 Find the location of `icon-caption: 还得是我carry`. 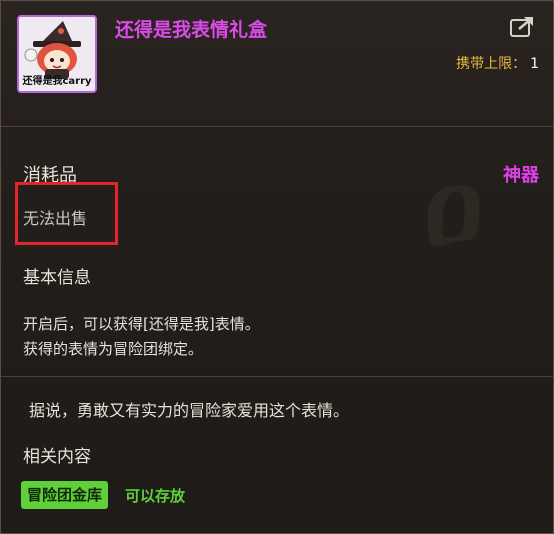

icon-caption: 还得是我carry is located at coordinates (57, 81).